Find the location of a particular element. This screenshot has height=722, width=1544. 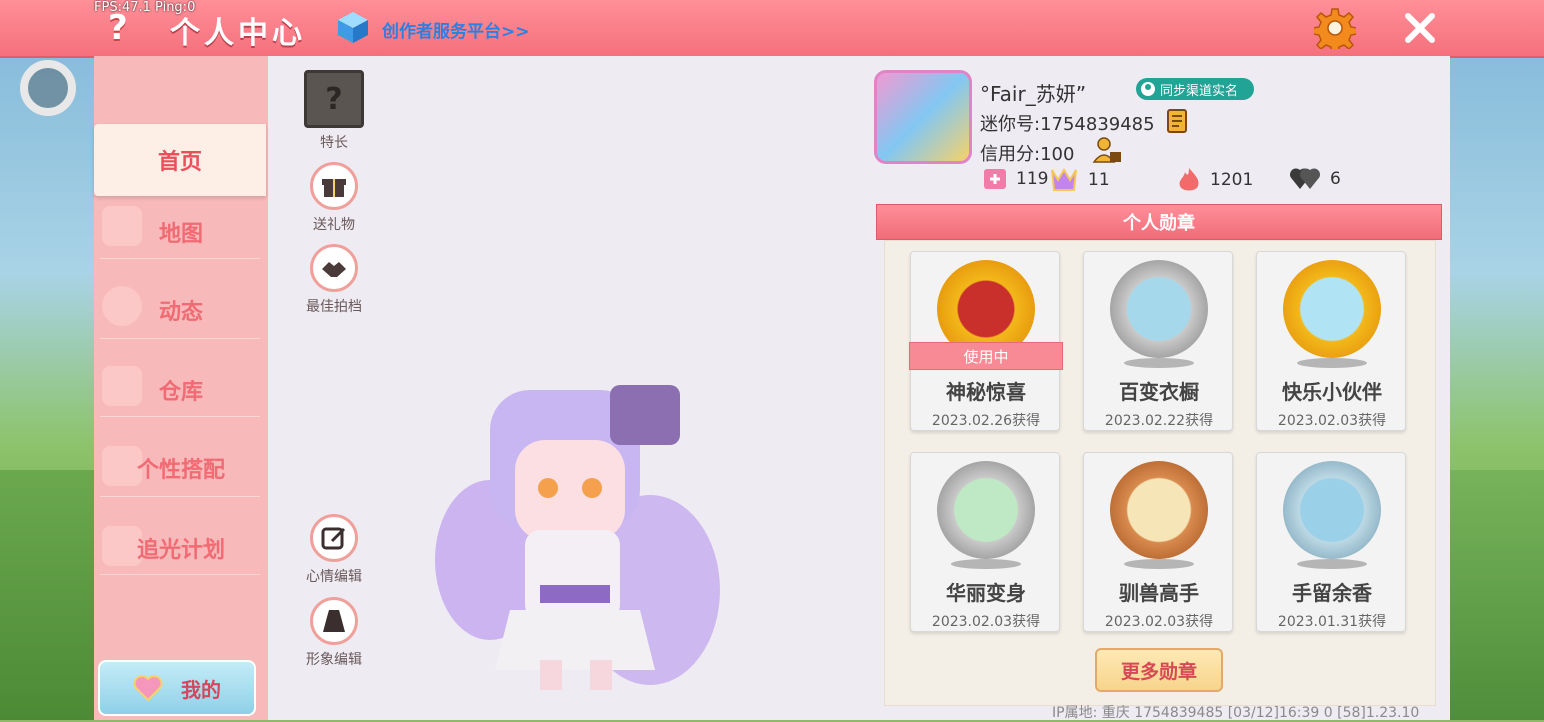

likes-icon is located at coordinates (1305, 178).